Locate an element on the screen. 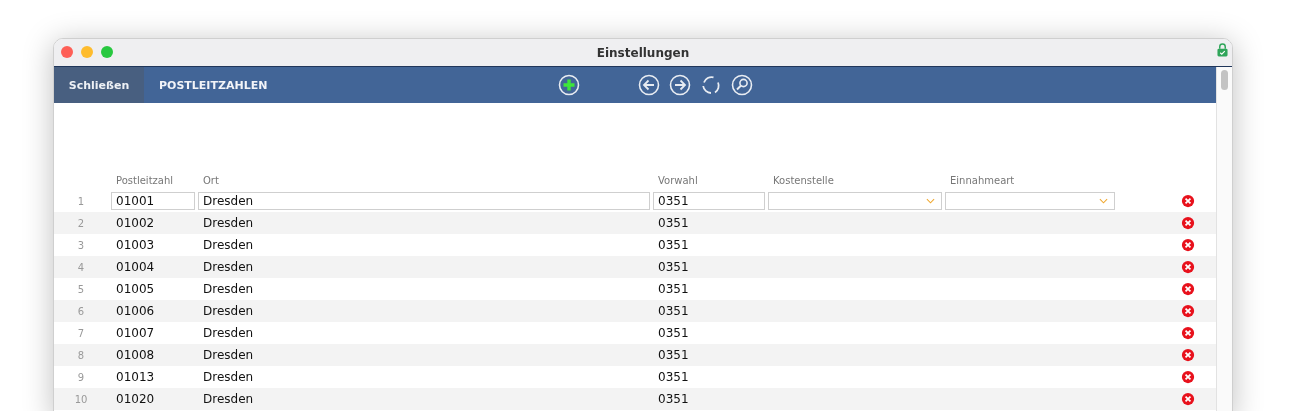  table-cell-text: 01007 is located at coordinates (135, 333).